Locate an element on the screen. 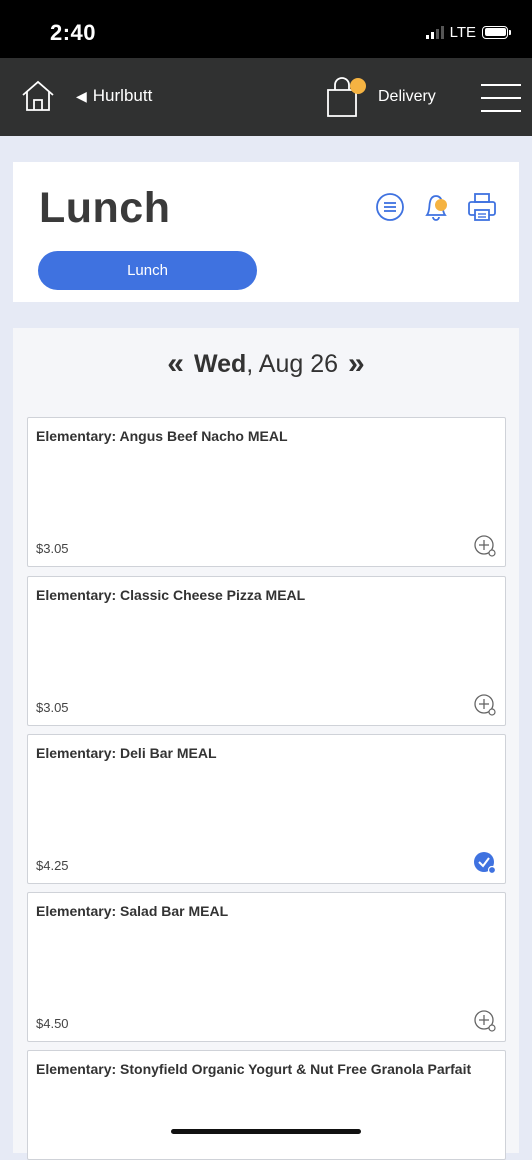 The width and height of the screenshot is (532, 1160). menu-item-price: $4.25 is located at coordinates (52, 865).